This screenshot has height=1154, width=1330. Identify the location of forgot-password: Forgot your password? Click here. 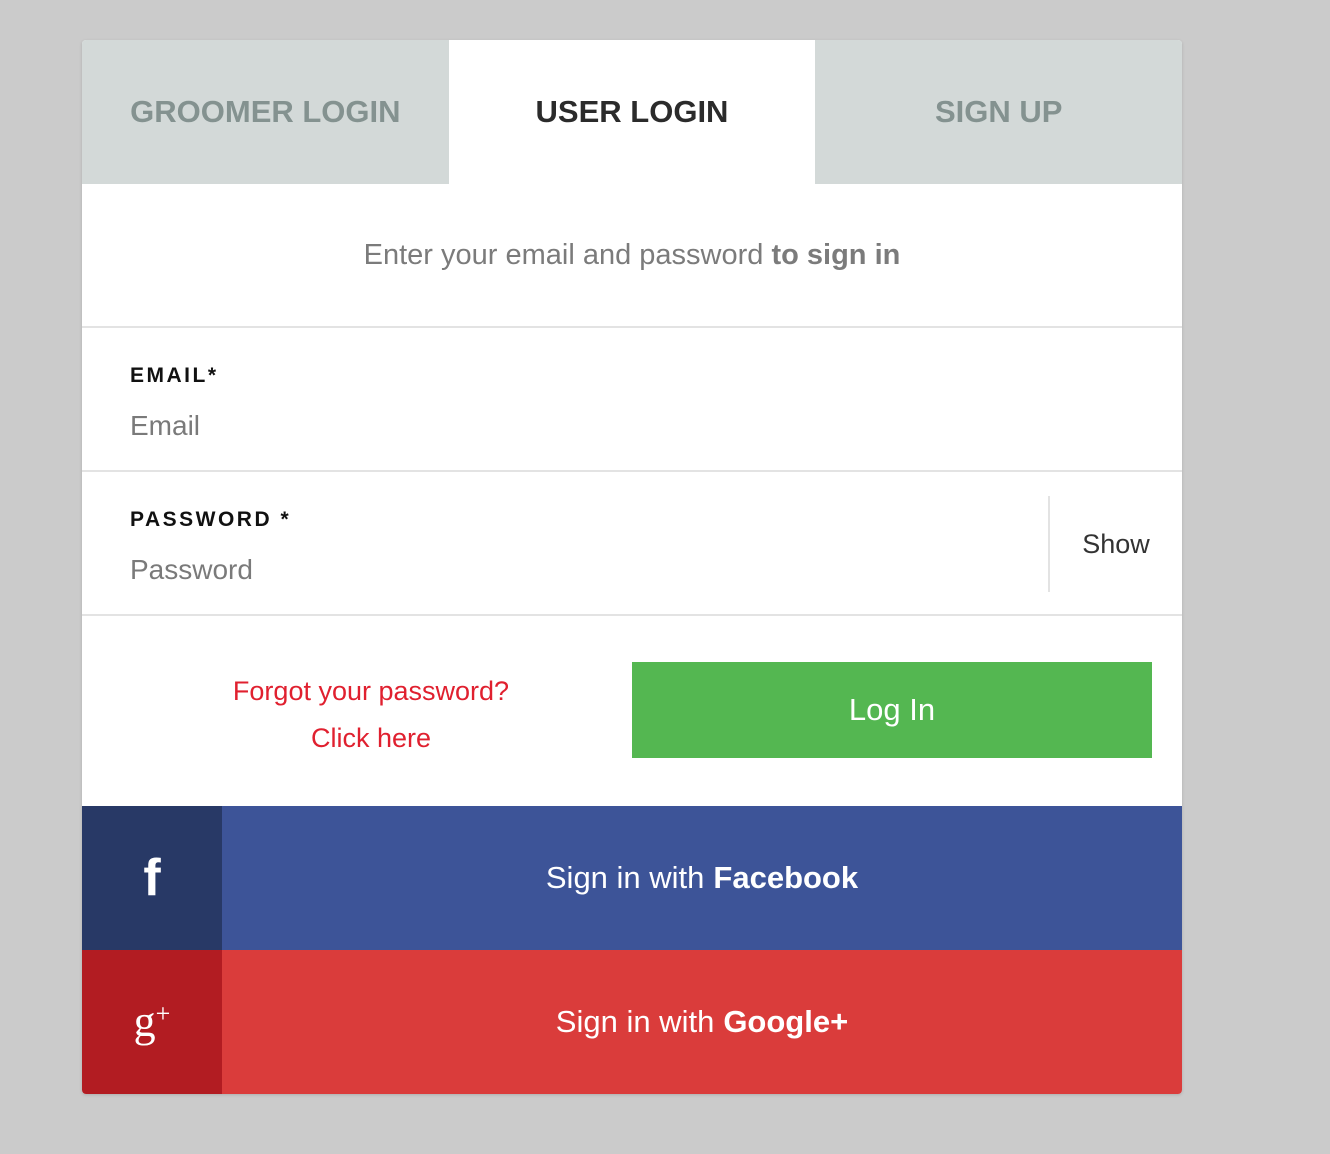
(371, 715).